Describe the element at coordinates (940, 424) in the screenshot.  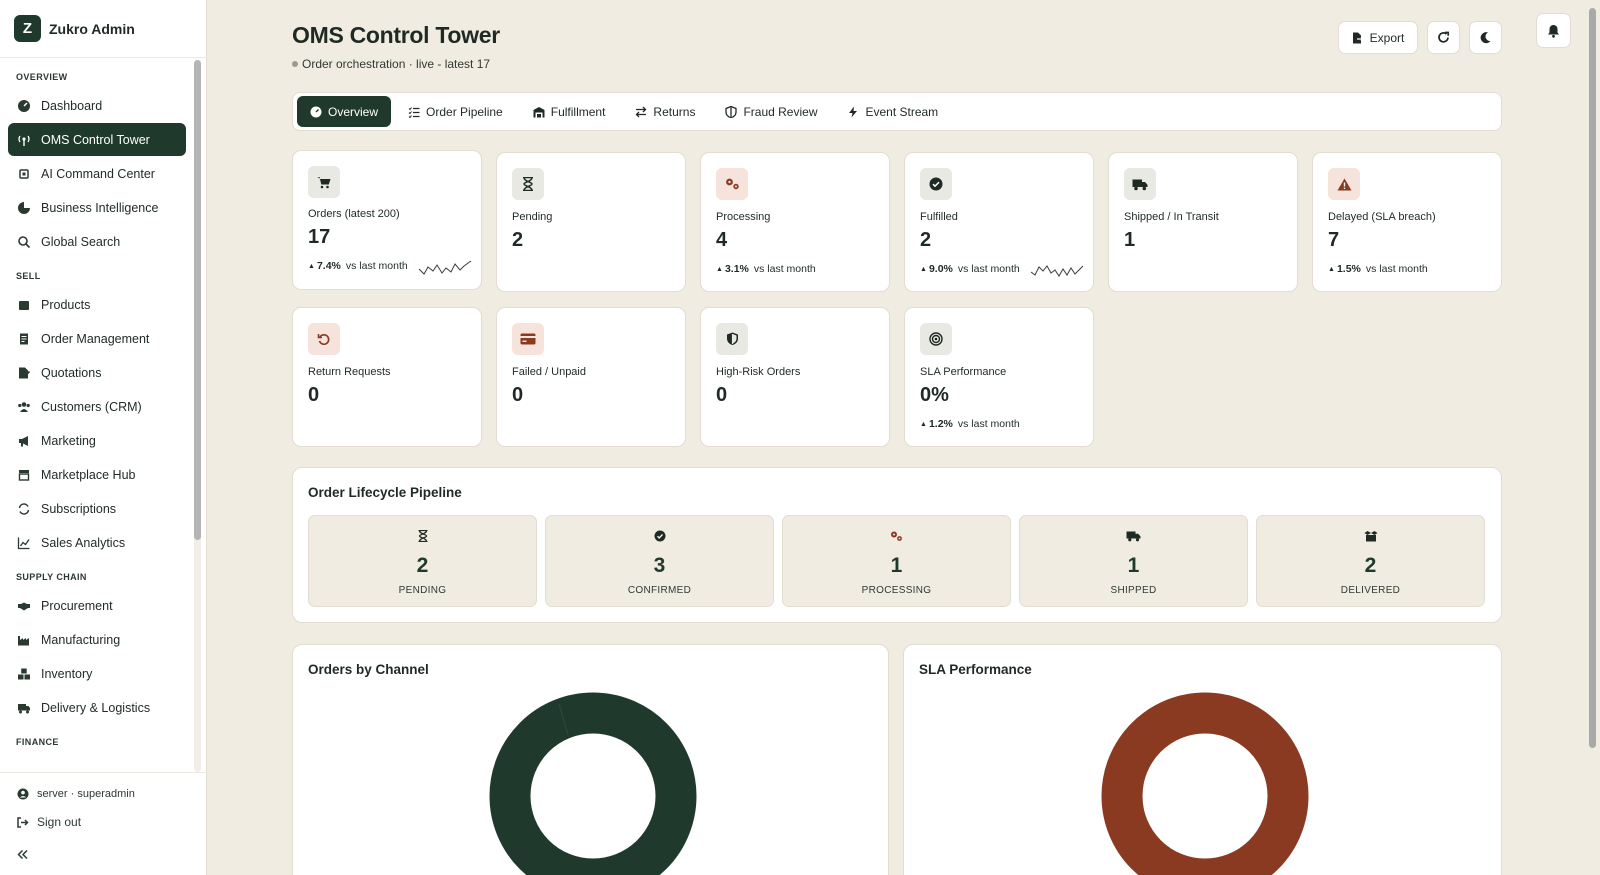
I see `kpi-trend-value: 1.2%` at that location.